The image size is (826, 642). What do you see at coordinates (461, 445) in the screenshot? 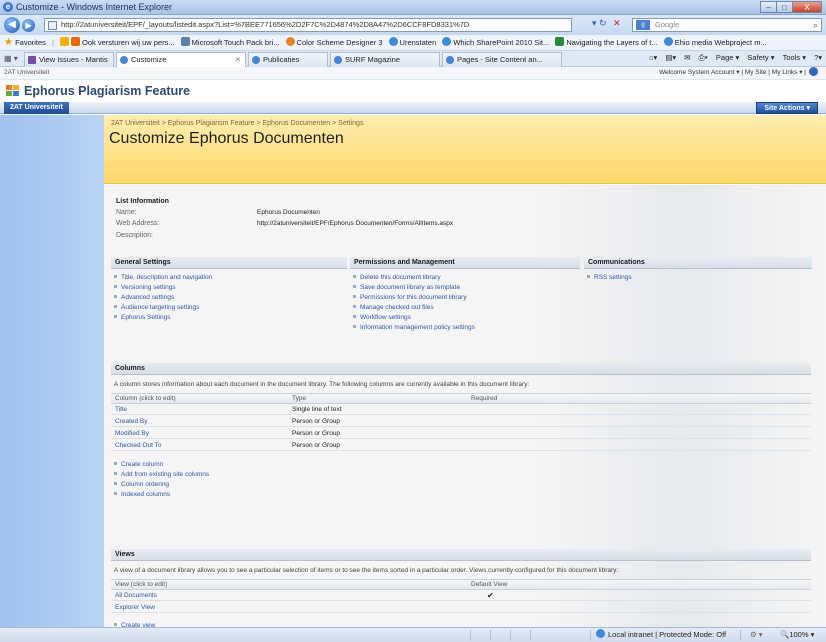
I see `table-row: Checked Out To Person or Group` at bounding box center [461, 445].